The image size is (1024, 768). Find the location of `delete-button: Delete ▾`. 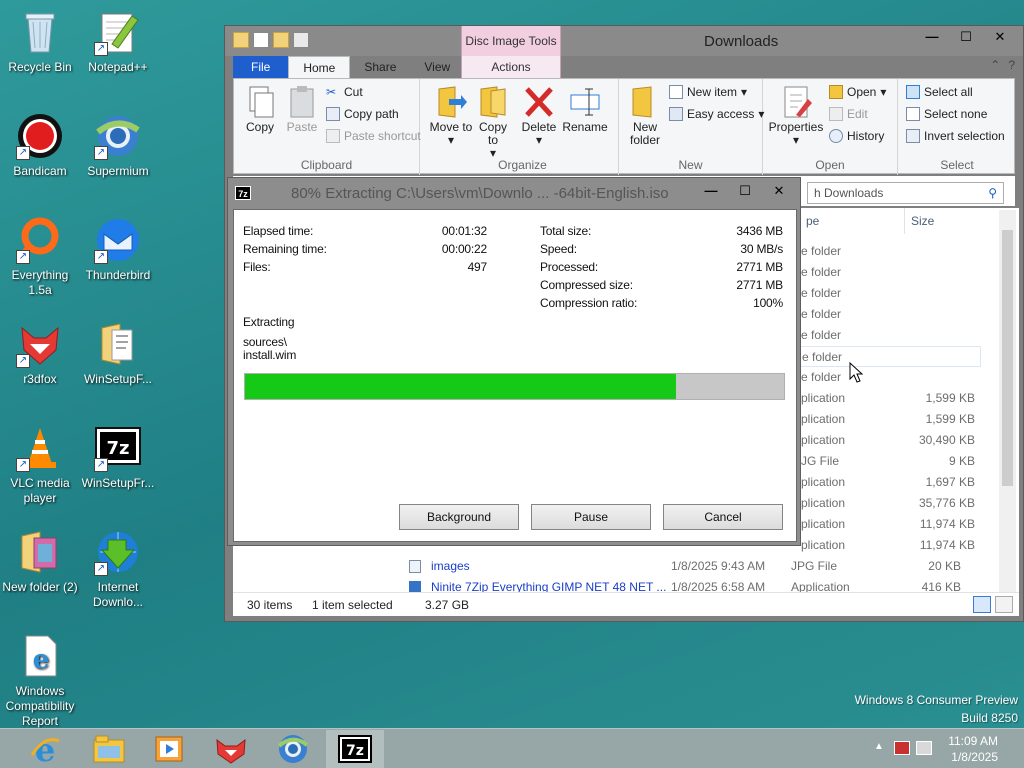

delete-button: Delete ▾ is located at coordinates (539, 116).